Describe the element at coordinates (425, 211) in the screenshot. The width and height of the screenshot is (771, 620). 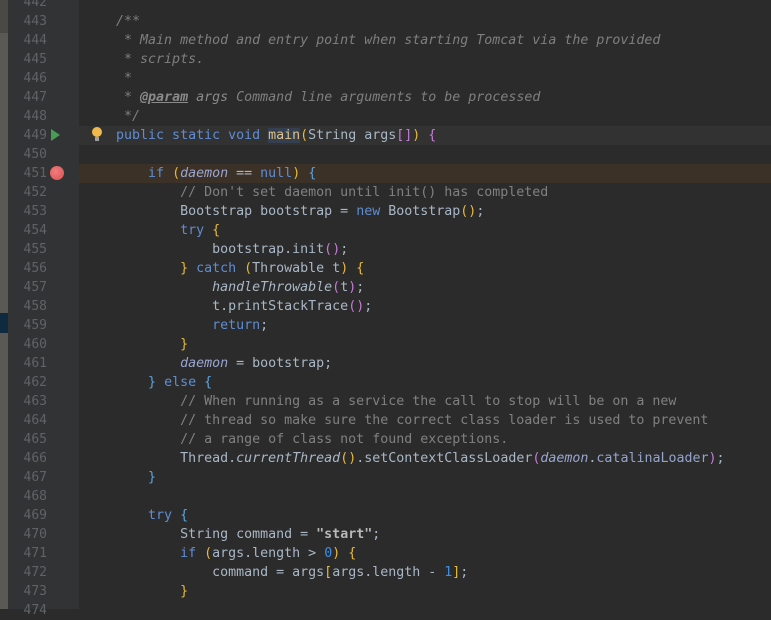
I see `code-line: Bootstrap bootstrap = new Bootstrap();` at that location.